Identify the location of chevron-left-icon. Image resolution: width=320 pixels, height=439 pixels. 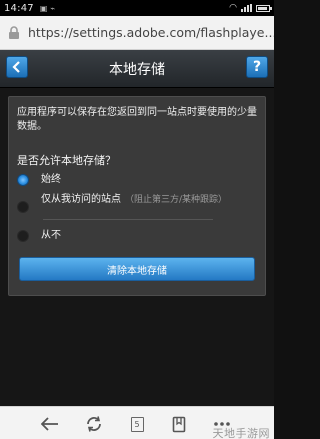
(16, 67).